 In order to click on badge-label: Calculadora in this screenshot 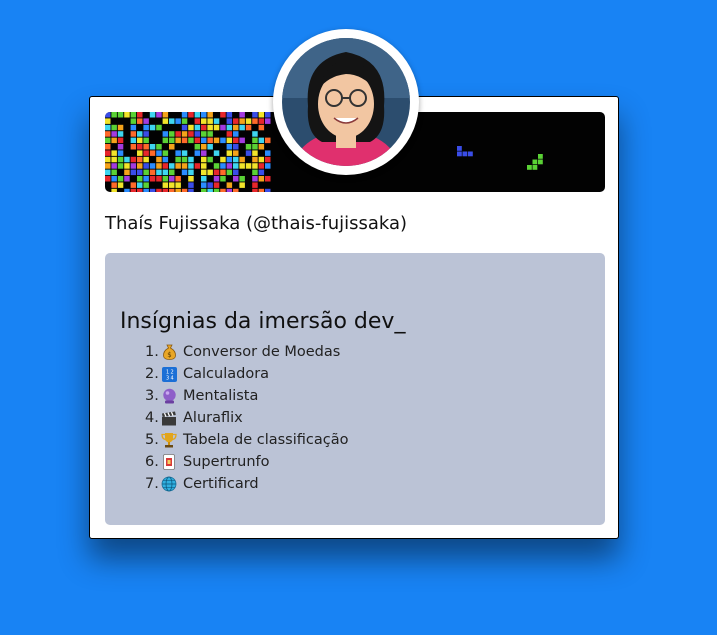, I will do `click(226, 374)`.